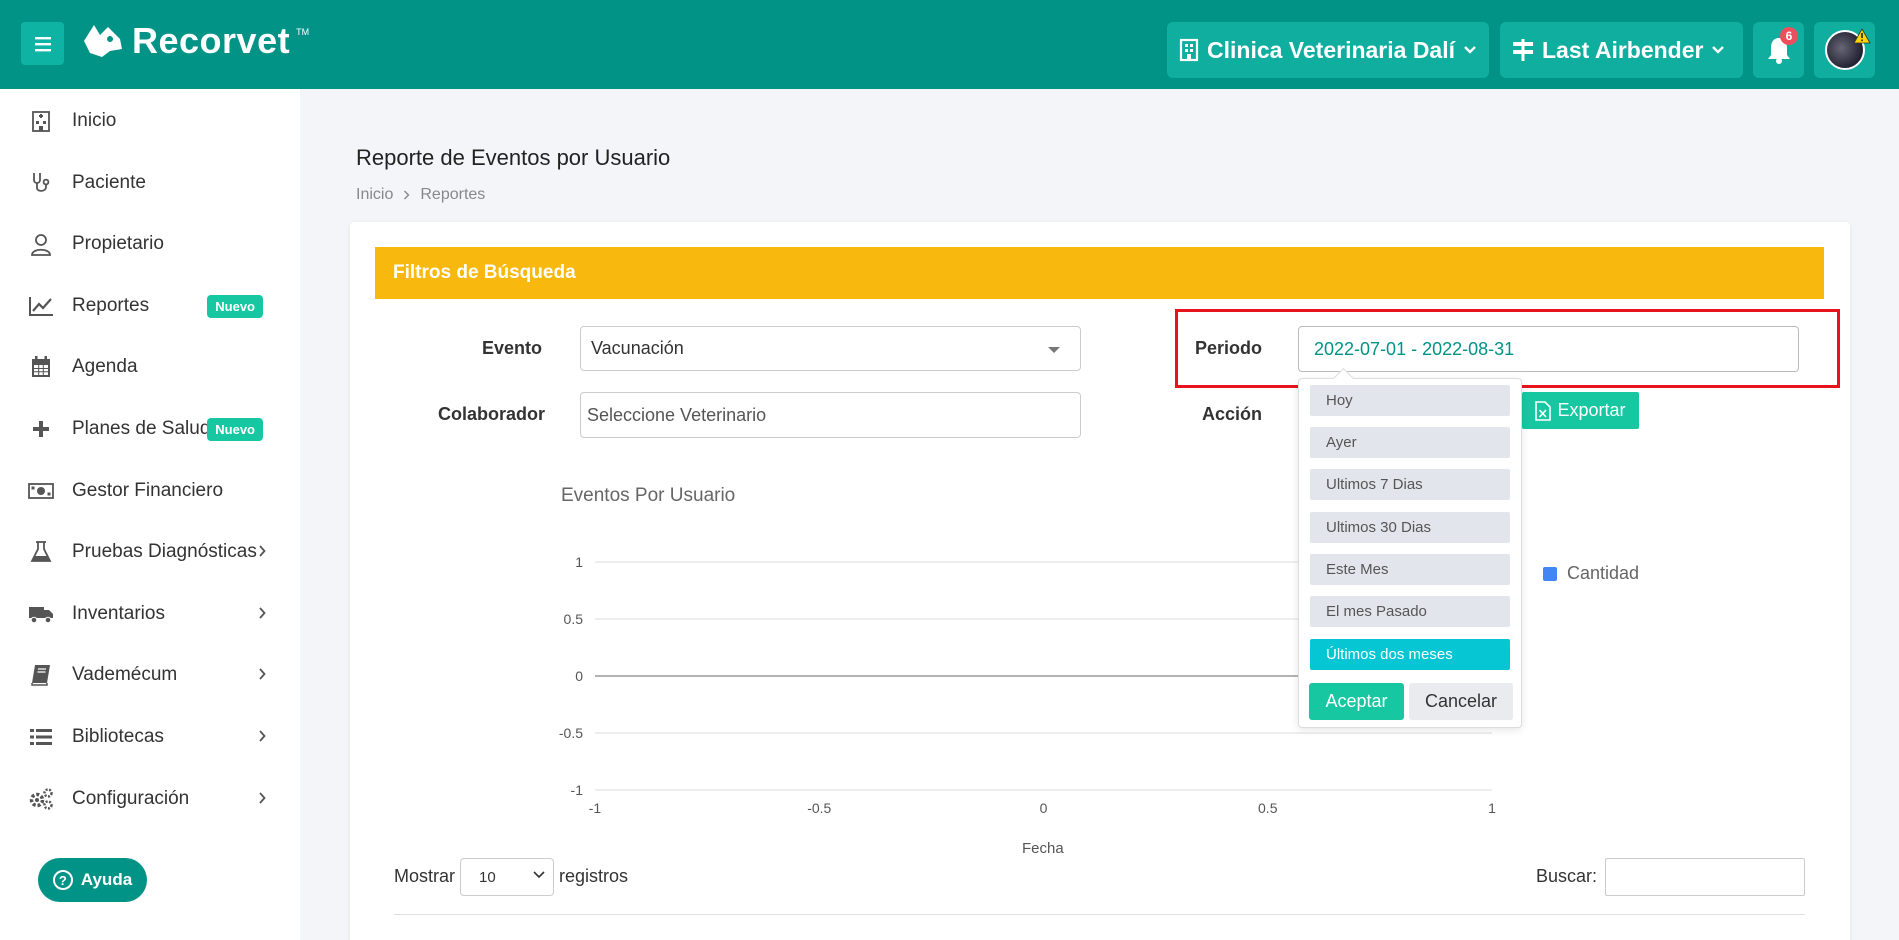 This screenshot has height=940, width=1899. I want to click on sidebar-item-configuracion: Configuración, so click(150, 799).